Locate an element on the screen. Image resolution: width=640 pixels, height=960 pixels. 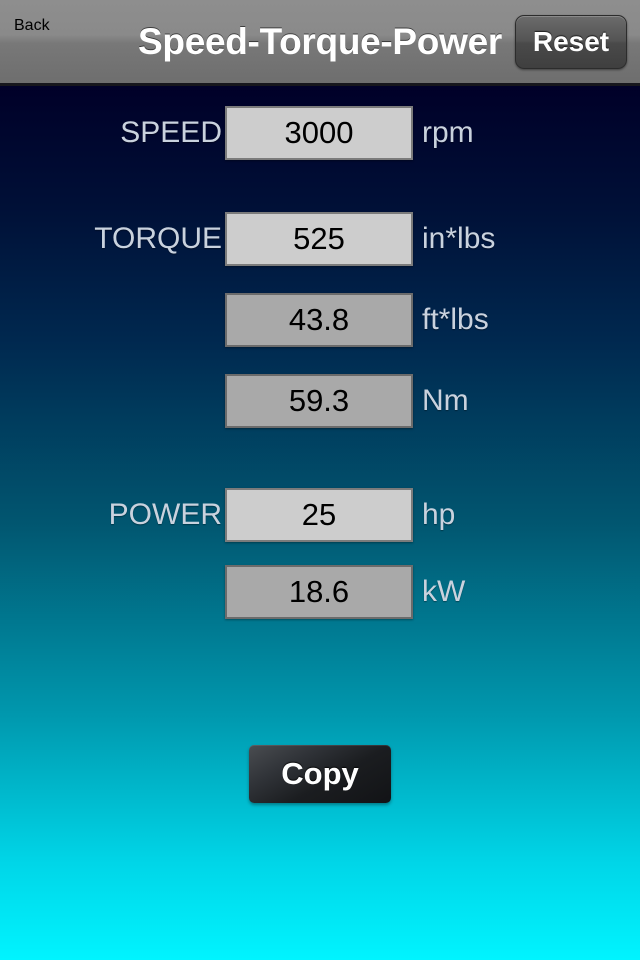
calculator-row: POWER 25 hp is located at coordinates (320, 515).